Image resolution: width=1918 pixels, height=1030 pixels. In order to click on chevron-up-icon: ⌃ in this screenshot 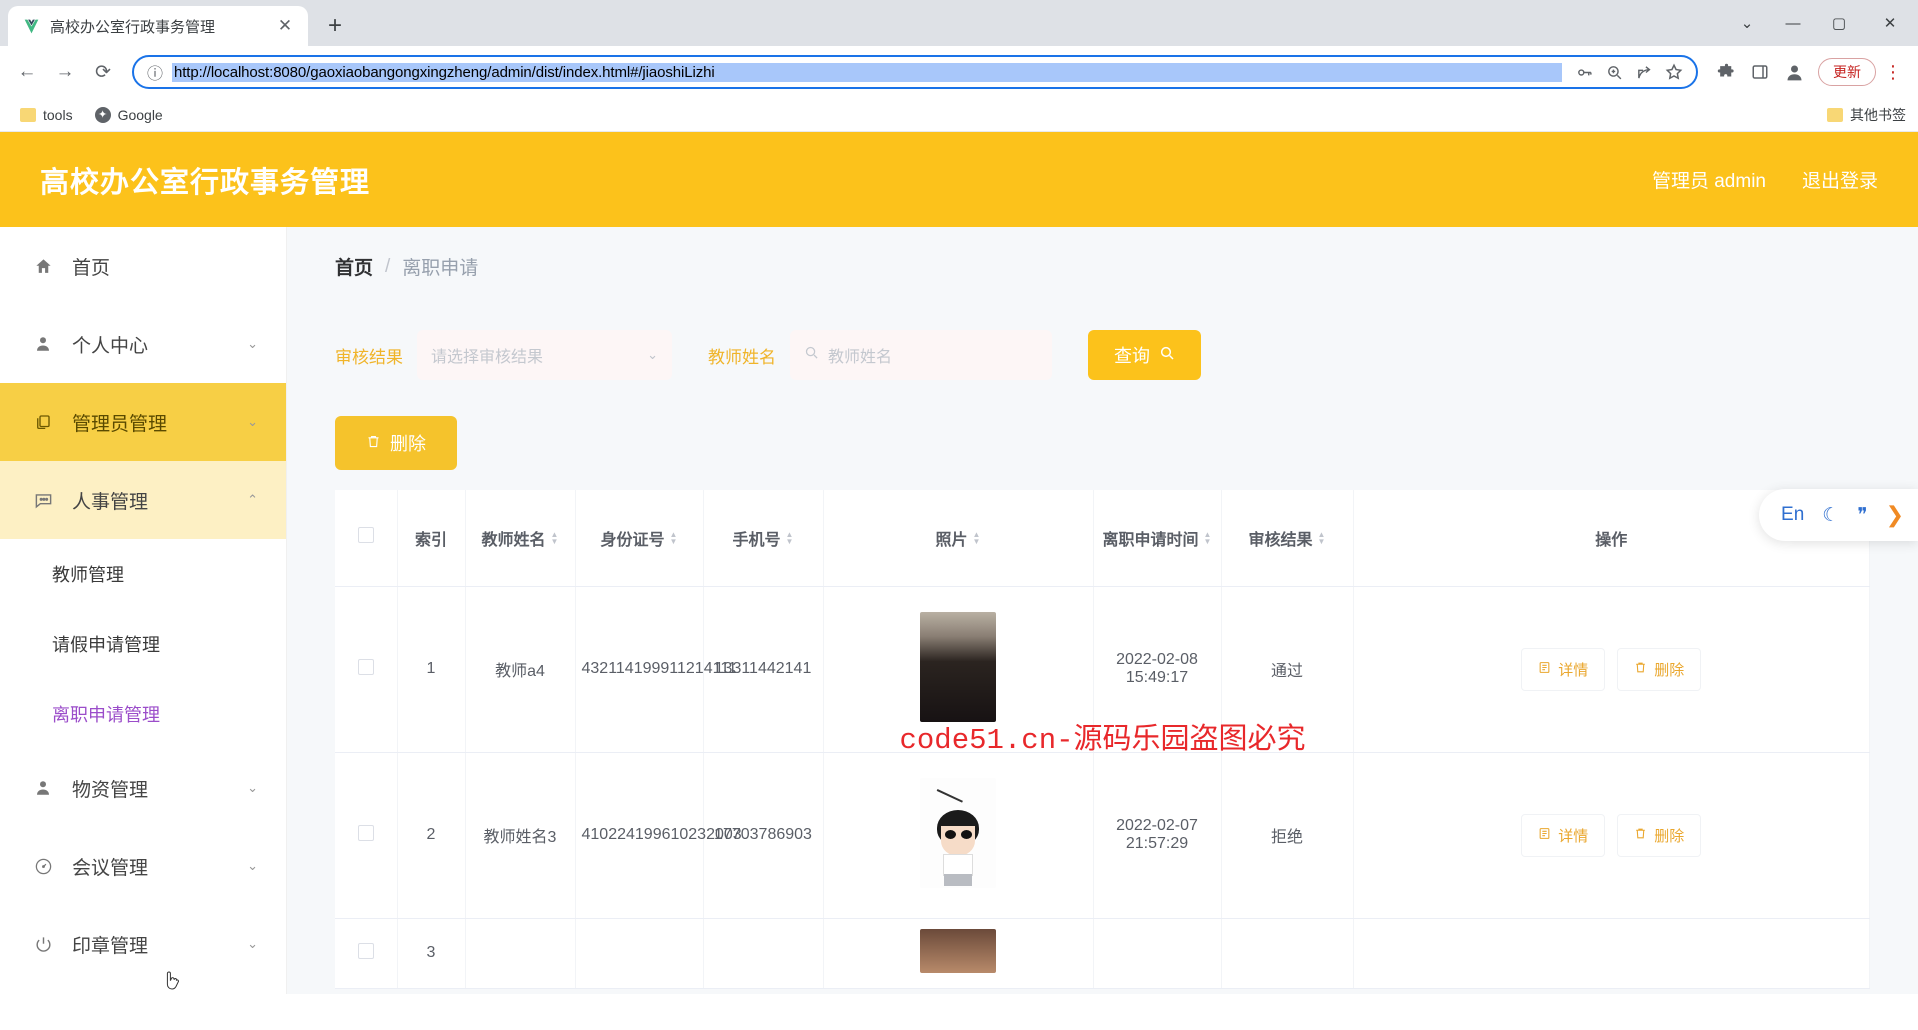, I will do `click(252, 499)`.